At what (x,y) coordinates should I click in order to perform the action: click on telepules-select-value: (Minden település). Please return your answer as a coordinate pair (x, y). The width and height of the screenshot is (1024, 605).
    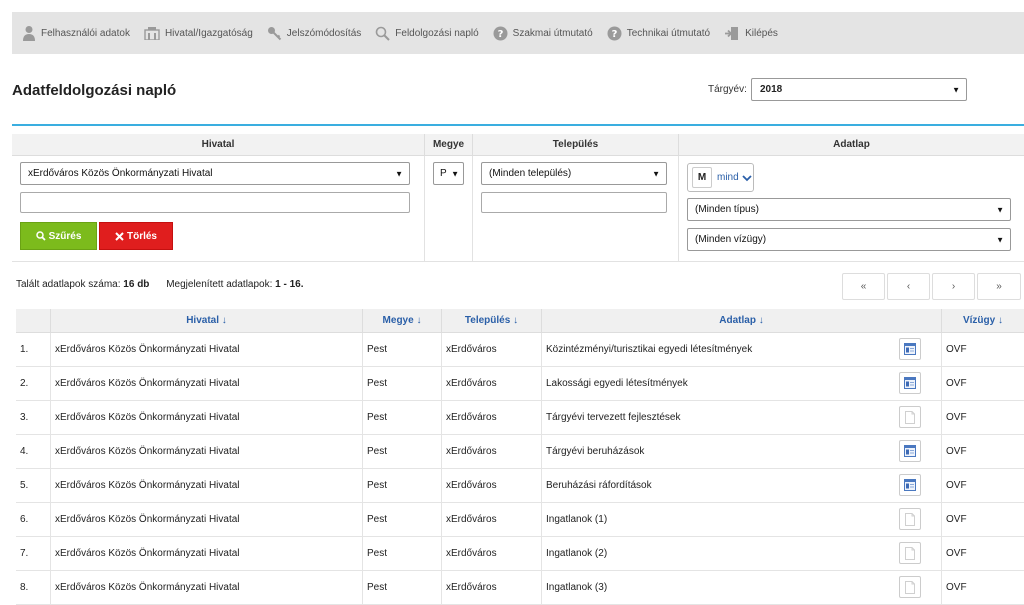
    Looking at the image, I should click on (530, 173).